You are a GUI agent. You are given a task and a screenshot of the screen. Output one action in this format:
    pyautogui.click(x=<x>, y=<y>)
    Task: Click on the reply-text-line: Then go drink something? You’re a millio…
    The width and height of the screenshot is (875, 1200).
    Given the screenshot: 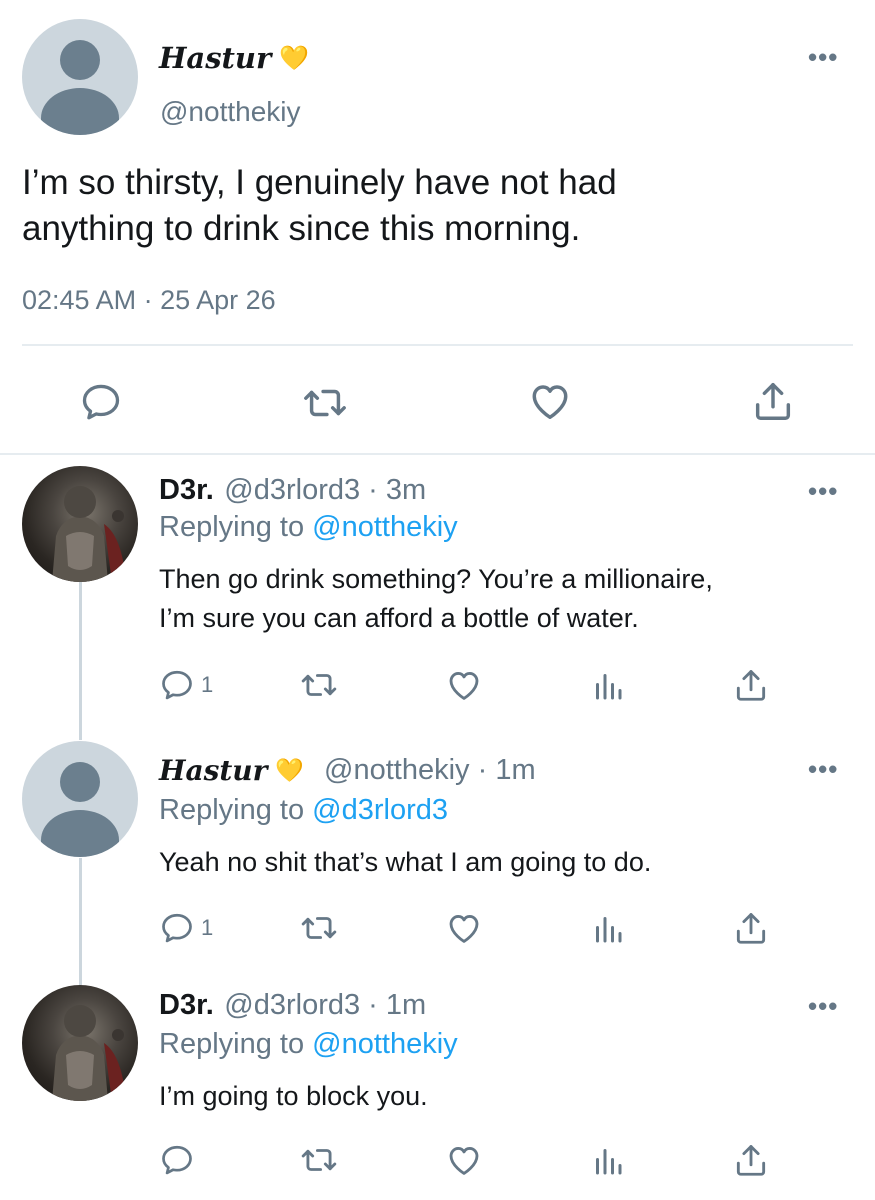 What is the action you would take?
    pyautogui.click(x=436, y=579)
    